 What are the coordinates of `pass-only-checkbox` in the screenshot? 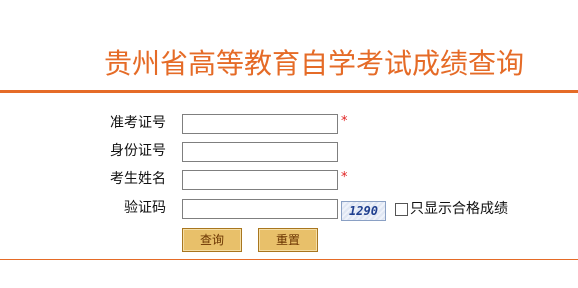 It's located at (401, 209).